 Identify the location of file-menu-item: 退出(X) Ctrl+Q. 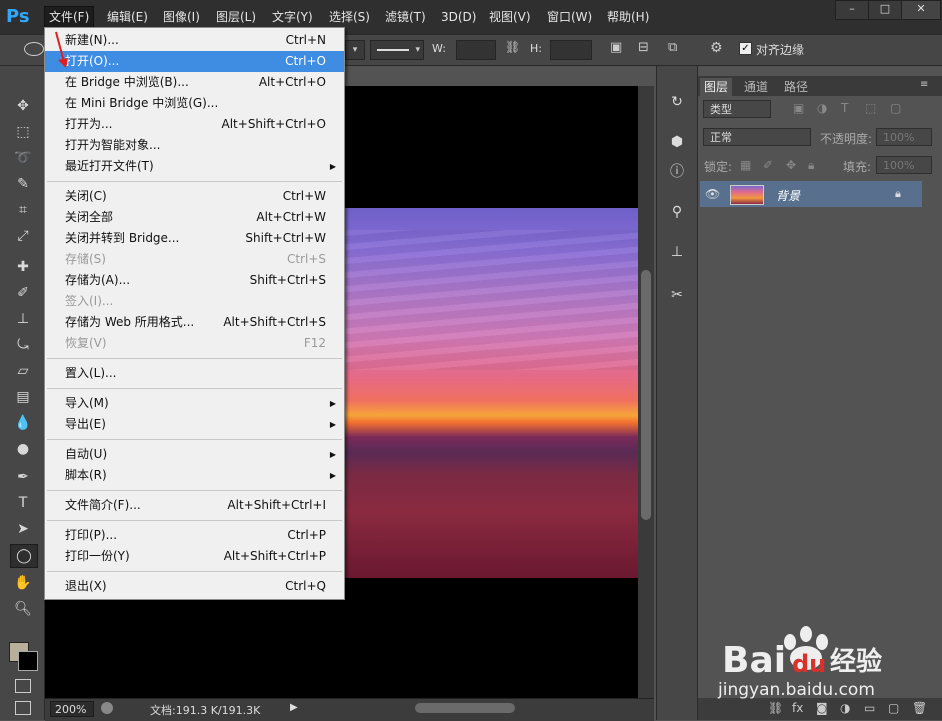
(194, 586).